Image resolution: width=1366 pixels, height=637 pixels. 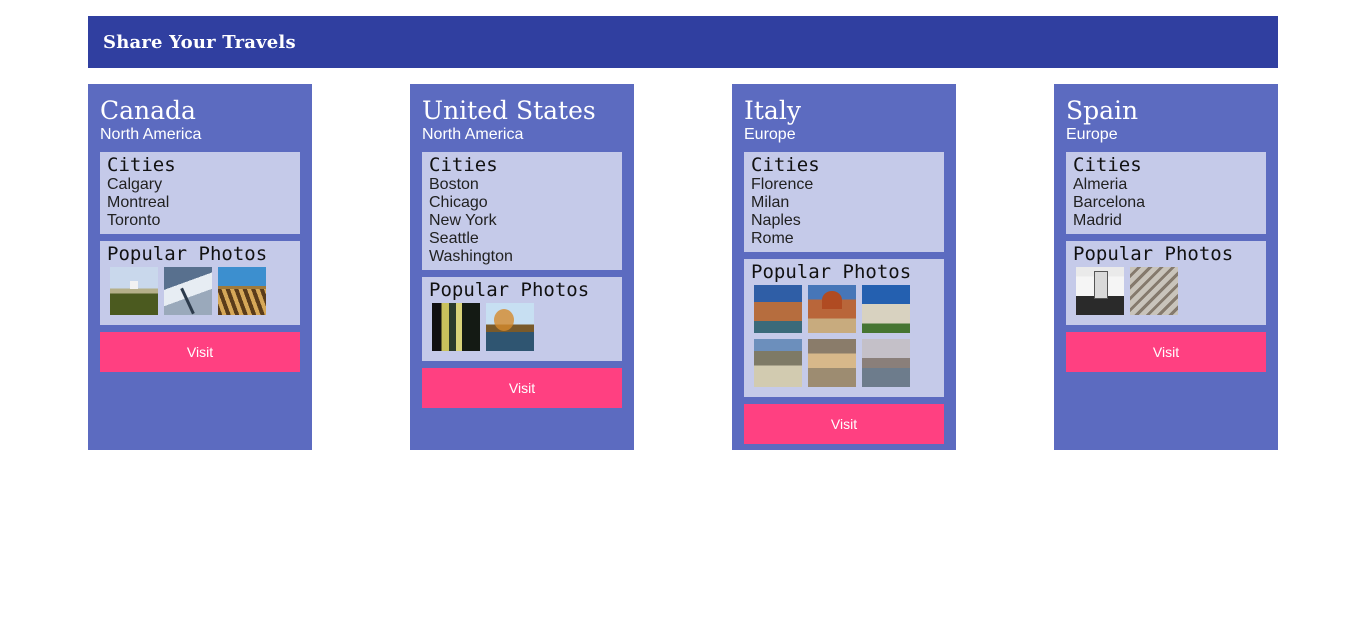 What do you see at coordinates (135, 184) in the screenshot?
I see `city-item: Calgary` at bounding box center [135, 184].